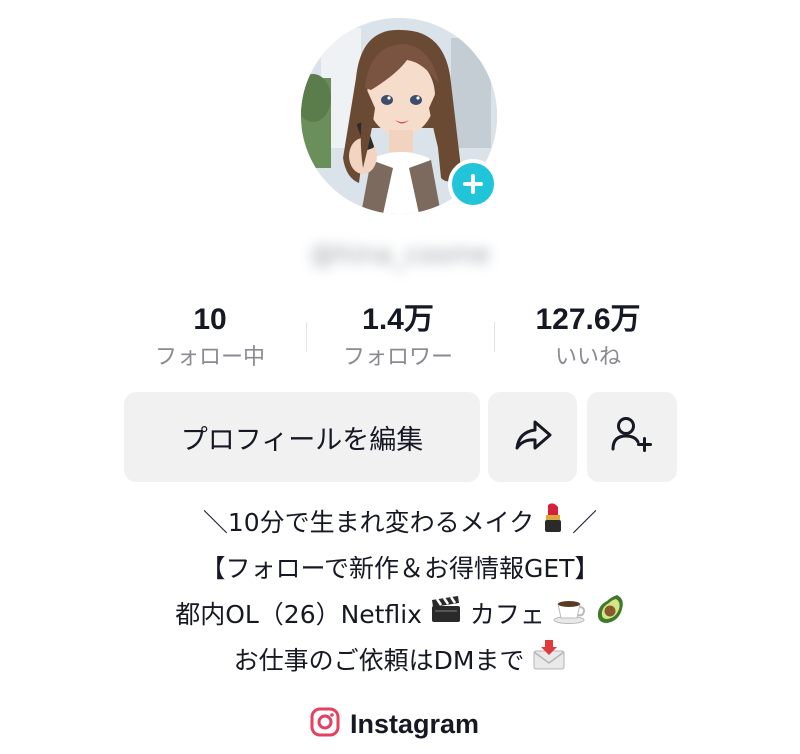 This screenshot has width=800, height=754. I want to click on bio-line-4-text: お仕事のご依頼はDMまで, so click(379, 660).